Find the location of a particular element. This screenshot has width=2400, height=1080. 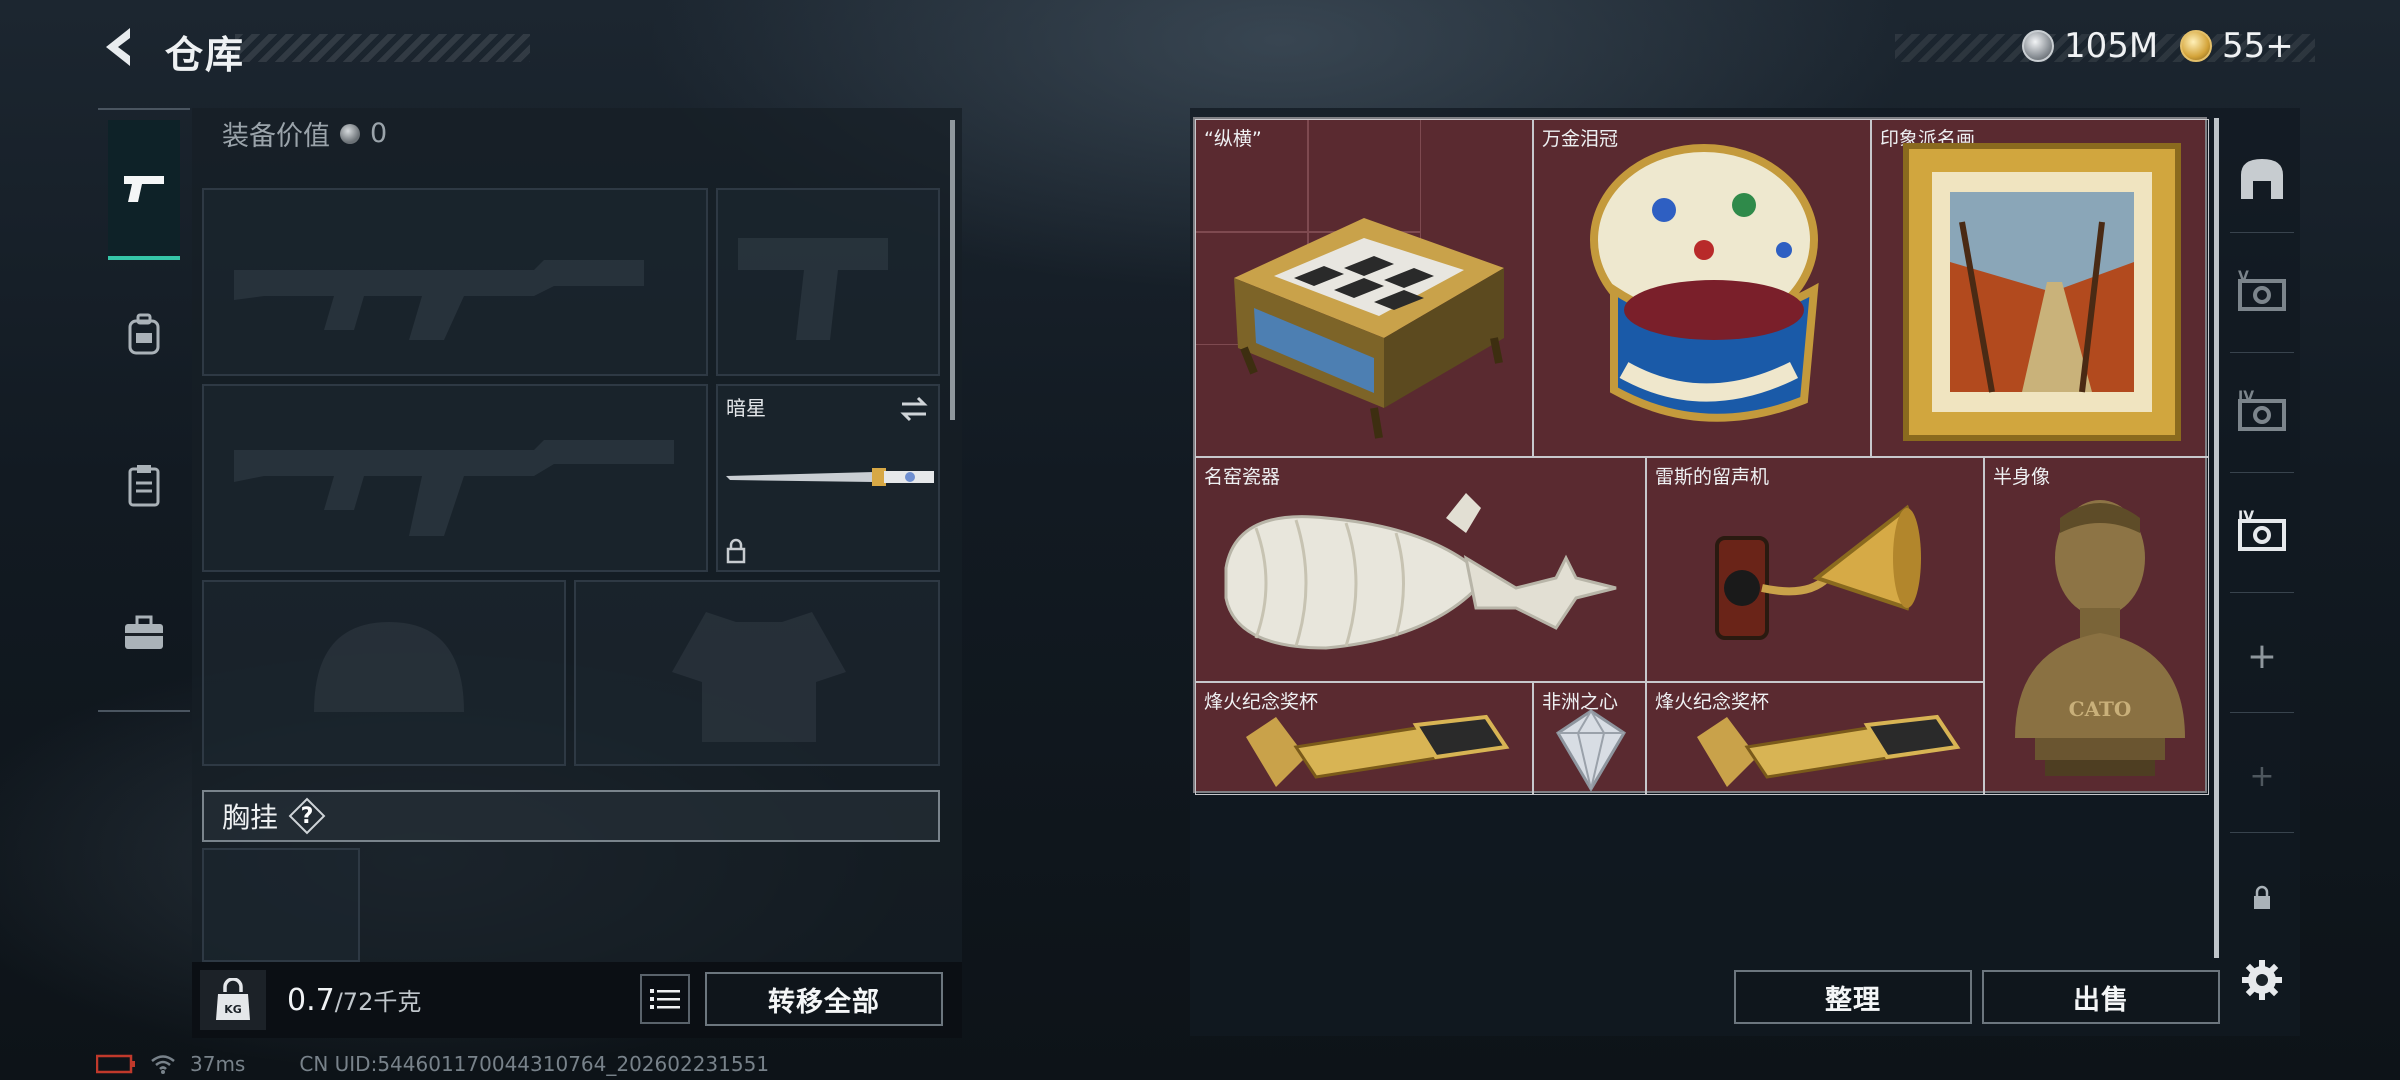

sell-button: 出售 is located at coordinates (2101, 997).